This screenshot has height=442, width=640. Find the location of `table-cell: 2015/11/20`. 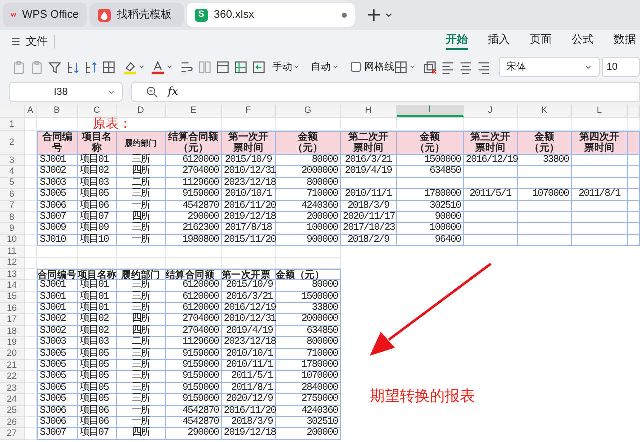

table-cell: 2015/11/20 is located at coordinates (249, 240).